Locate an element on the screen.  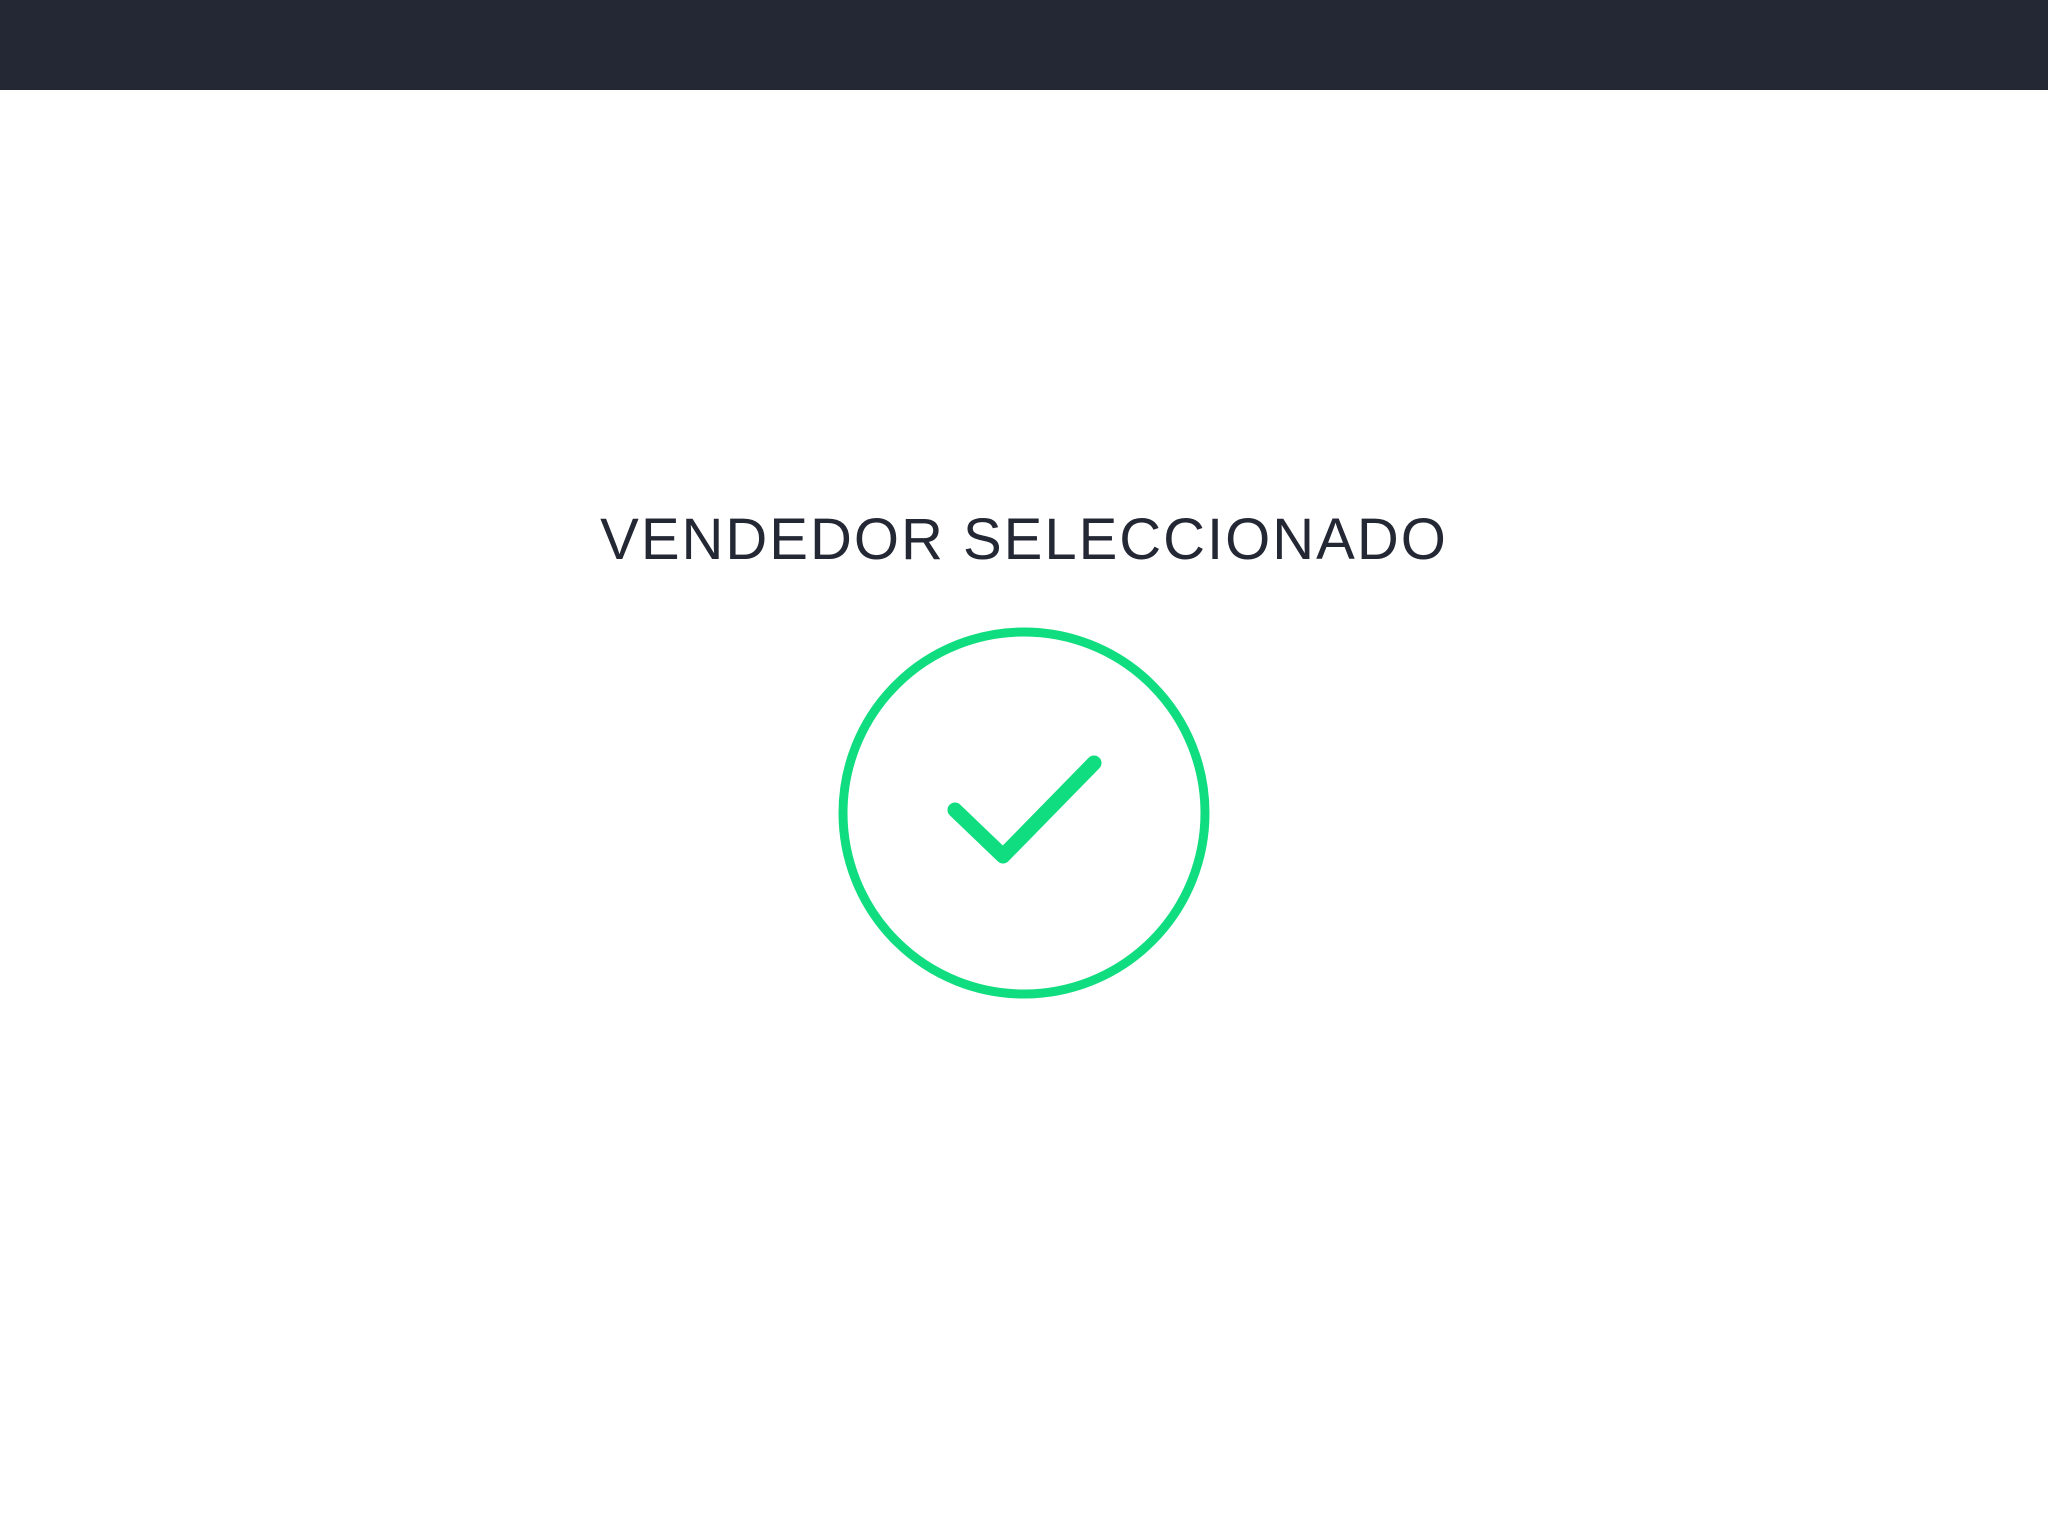
check-circle-icon is located at coordinates (1024, 813).